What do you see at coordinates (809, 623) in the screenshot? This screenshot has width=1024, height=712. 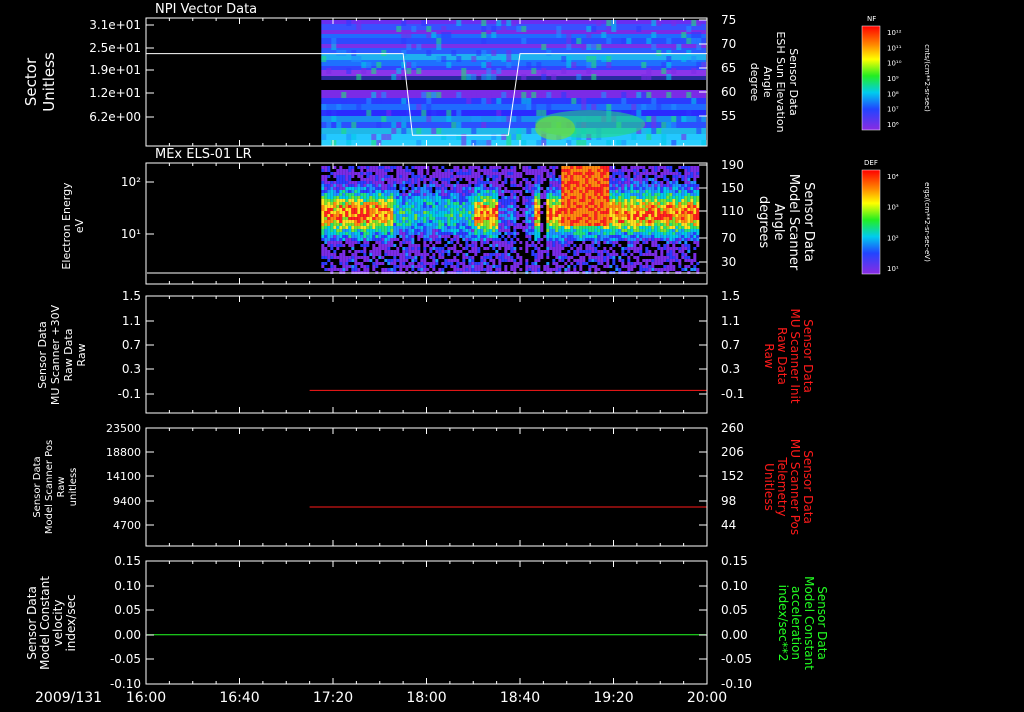 I see `accel-label-2: Model Constant` at bounding box center [809, 623].